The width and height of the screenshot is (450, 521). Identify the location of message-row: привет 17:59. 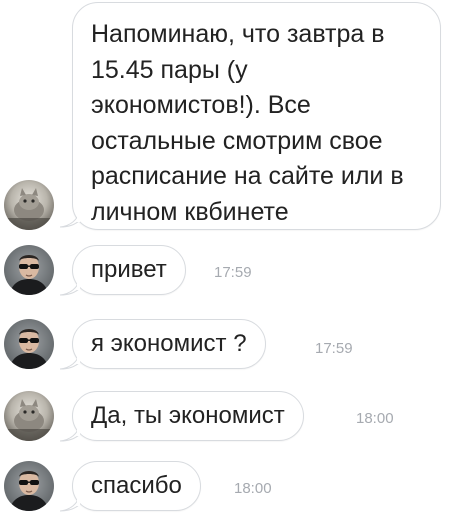
(225, 270).